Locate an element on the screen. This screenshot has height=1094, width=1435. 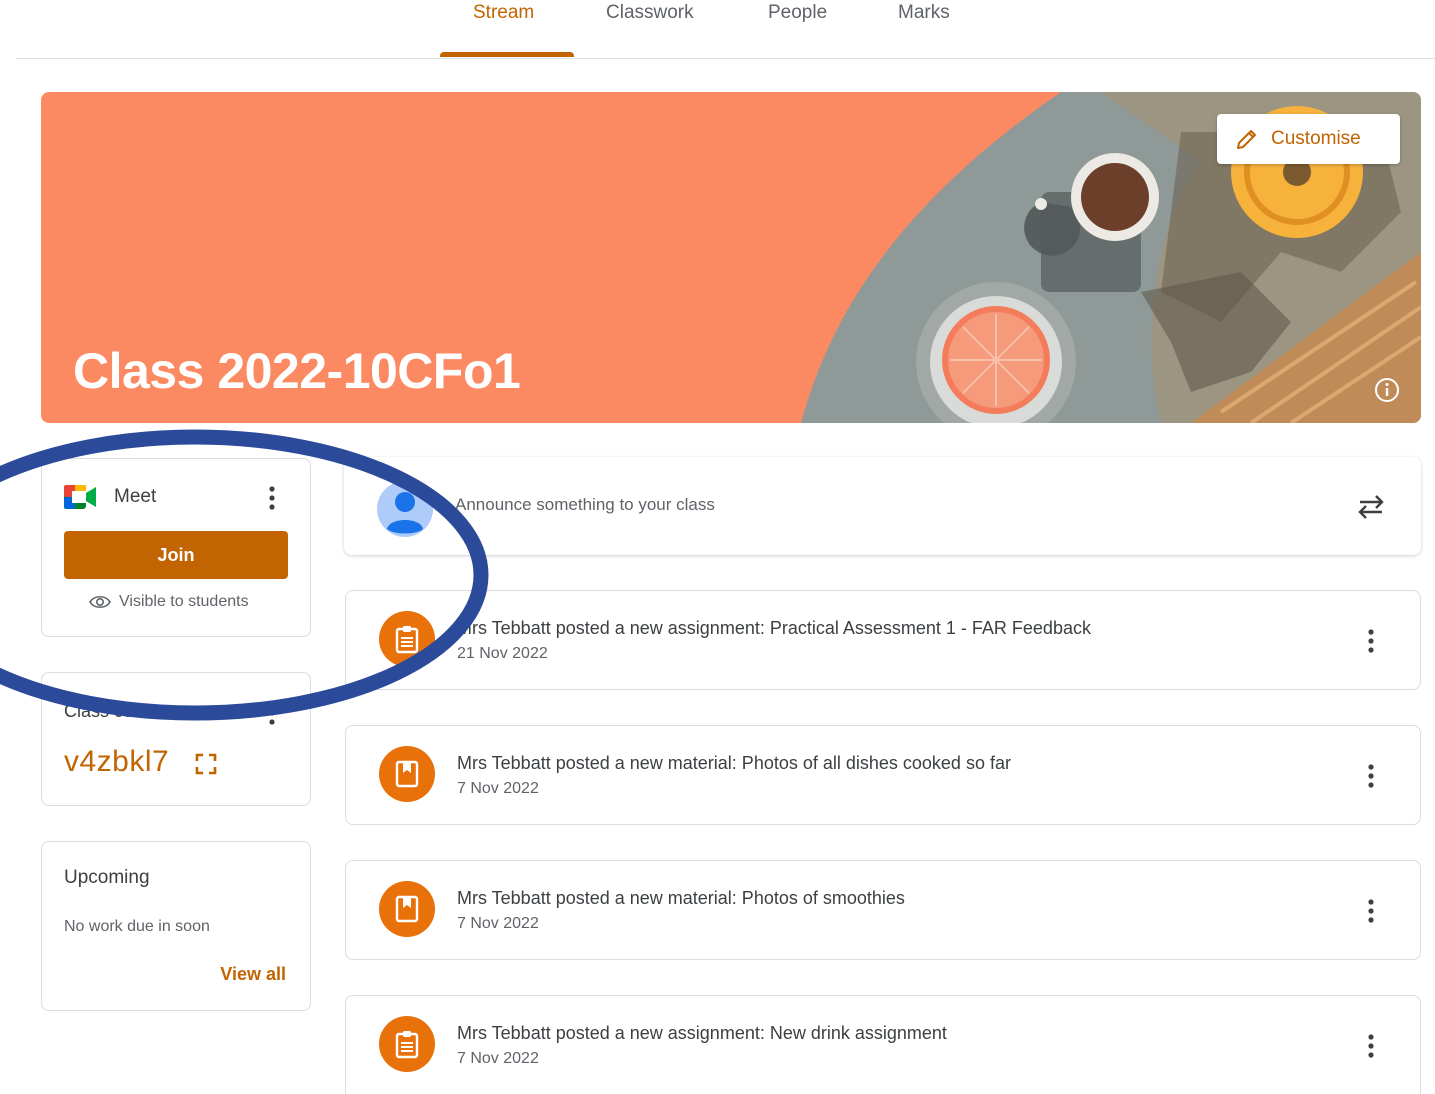
upcoming-card: Upcoming No work due in soon View all is located at coordinates (176, 926).